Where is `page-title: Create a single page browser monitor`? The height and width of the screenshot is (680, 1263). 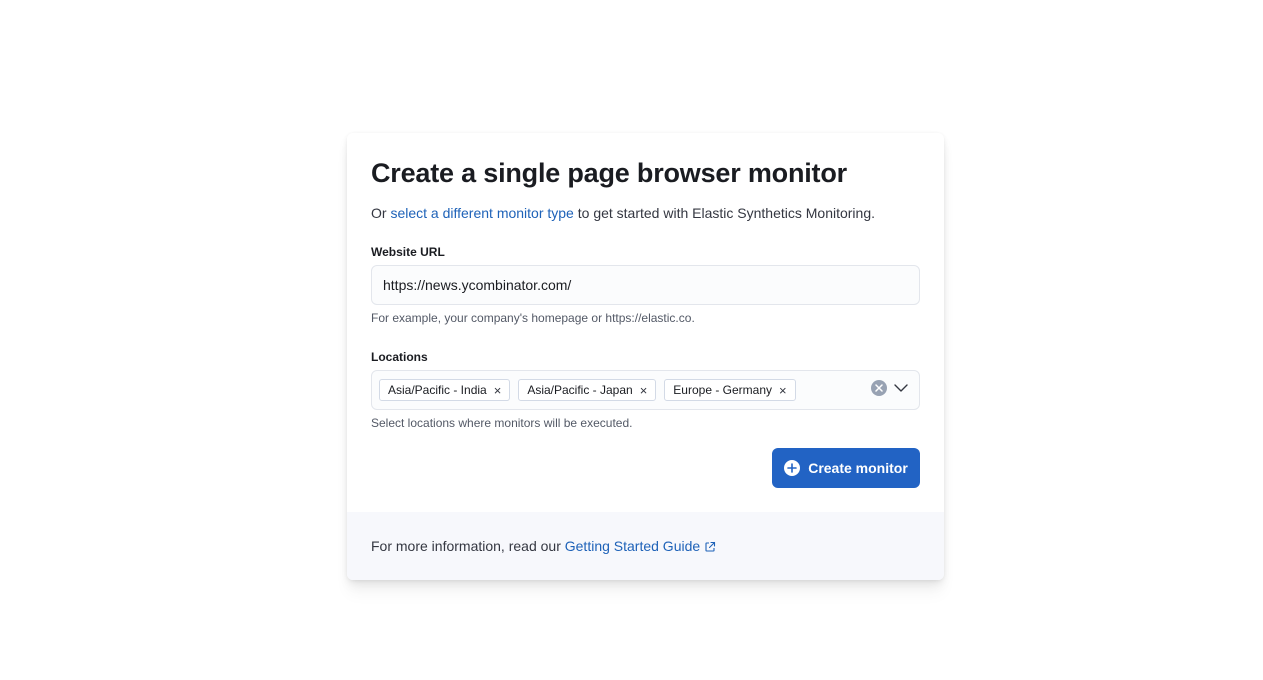
page-title: Create a single page browser monitor is located at coordinates (609, 173).